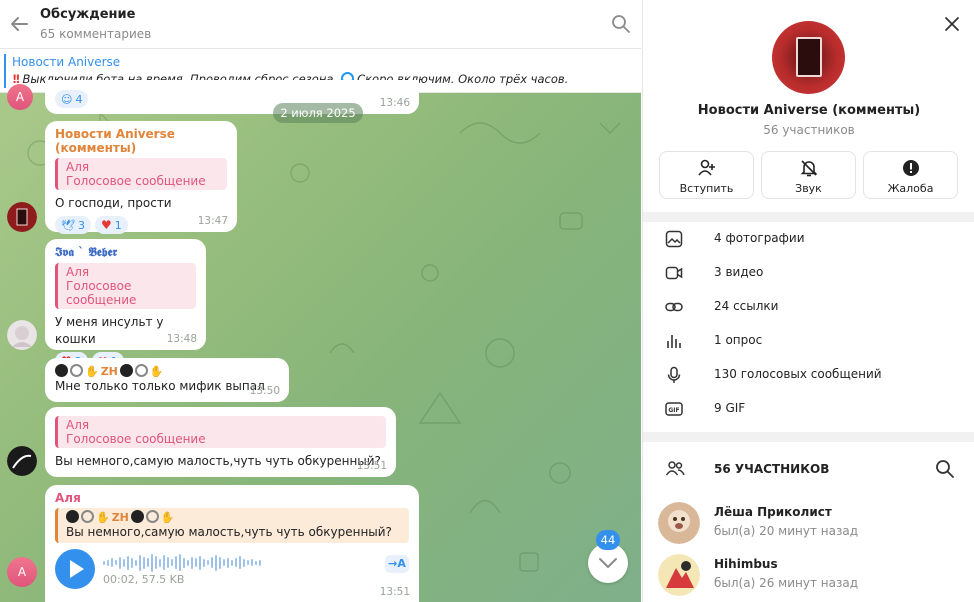 The height and width of the screenshot is (602, 974). I want to click on audio-meta: 00:02, 57.5 KB, so click(144, 579).